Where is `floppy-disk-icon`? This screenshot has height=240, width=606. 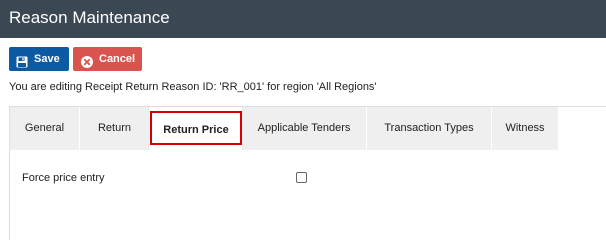 floppy-disk-icon is located at coordinates (22, 60).